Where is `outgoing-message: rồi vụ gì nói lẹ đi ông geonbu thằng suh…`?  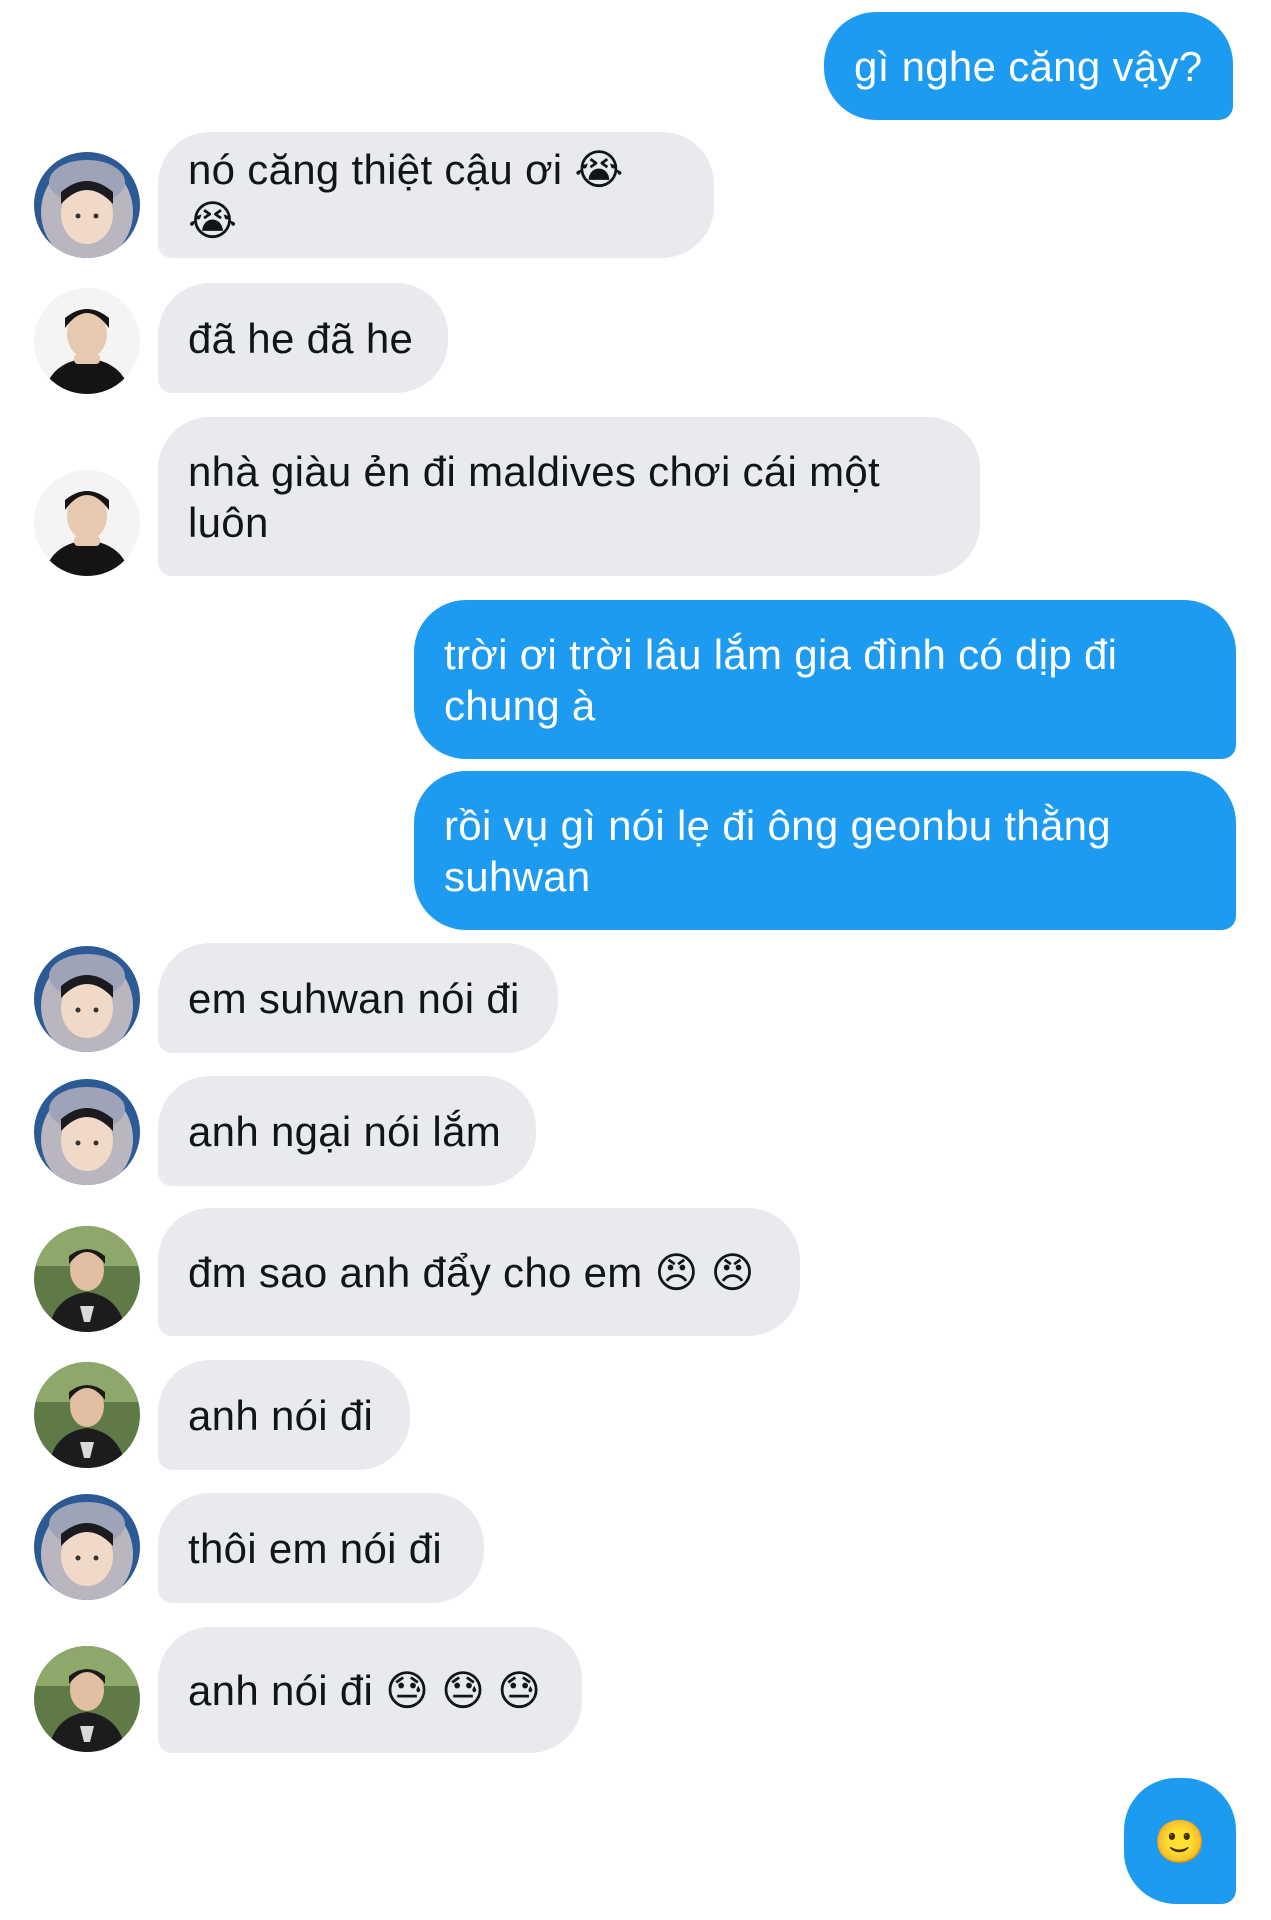
outgoing-message: rồi vụ gì nói lẹ đi ông geonbu thằng suh… is located at coordinates (825, 850).